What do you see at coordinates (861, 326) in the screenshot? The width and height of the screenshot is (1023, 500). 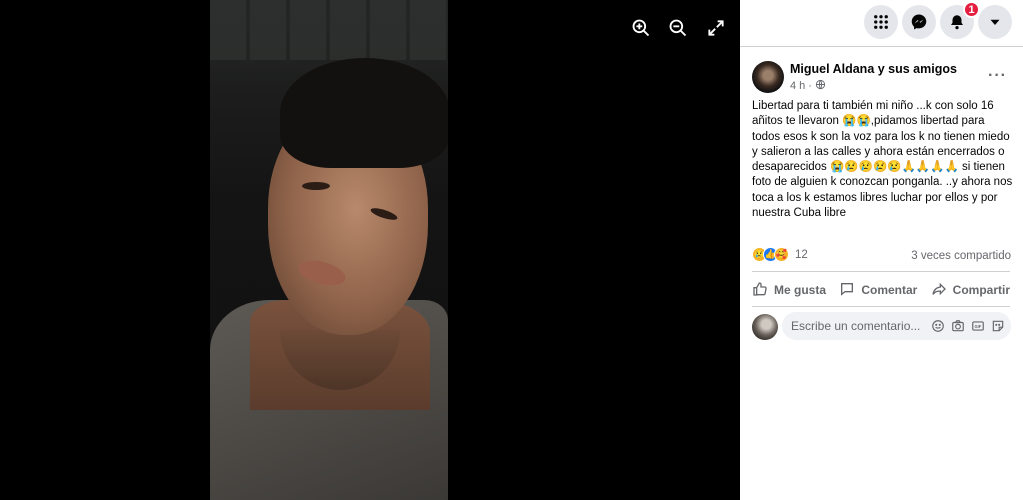 I see `comment-input` at bounding box center [861, 326].